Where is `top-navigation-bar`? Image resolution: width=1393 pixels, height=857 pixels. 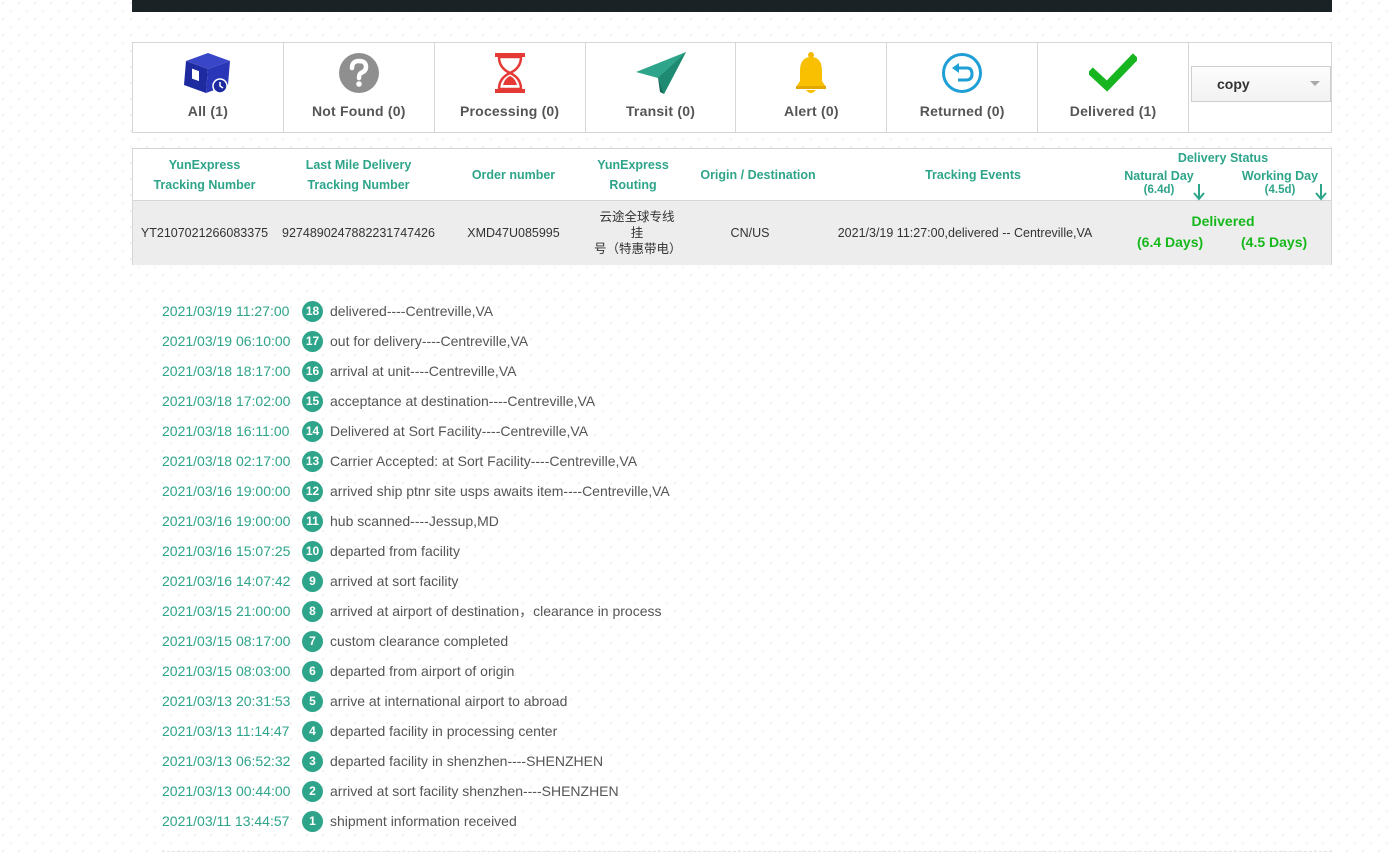
top-navigation-bar is located at coordinates (732, 6).